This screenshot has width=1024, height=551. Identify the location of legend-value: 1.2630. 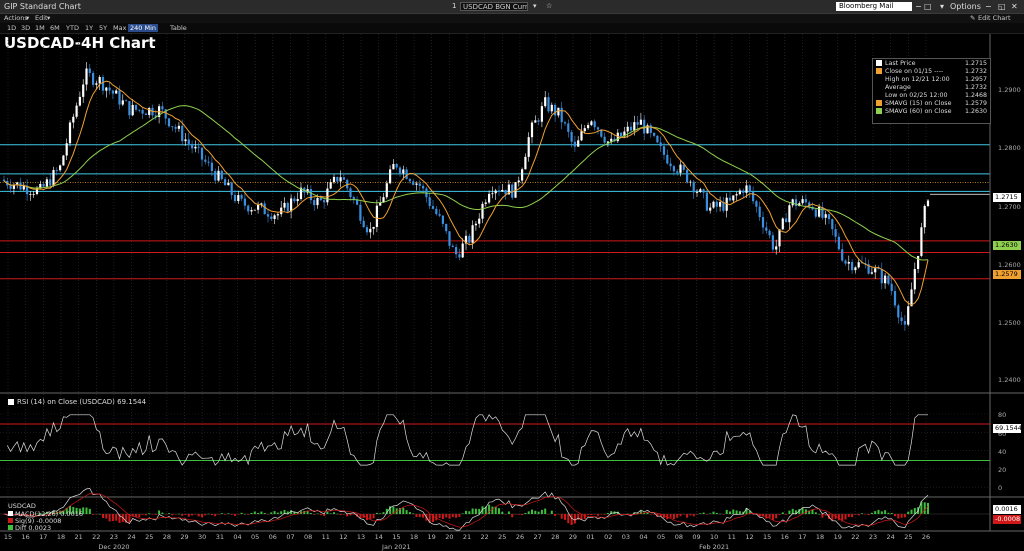
(975, 111).